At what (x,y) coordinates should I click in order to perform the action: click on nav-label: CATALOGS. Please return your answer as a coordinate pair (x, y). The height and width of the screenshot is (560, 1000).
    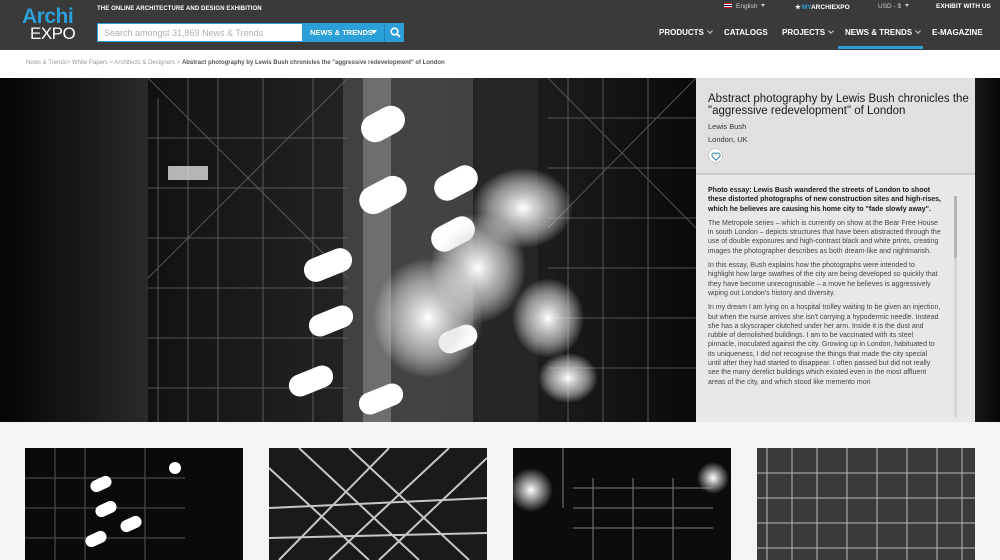
    Looking at the image, I should click on (746, 32).